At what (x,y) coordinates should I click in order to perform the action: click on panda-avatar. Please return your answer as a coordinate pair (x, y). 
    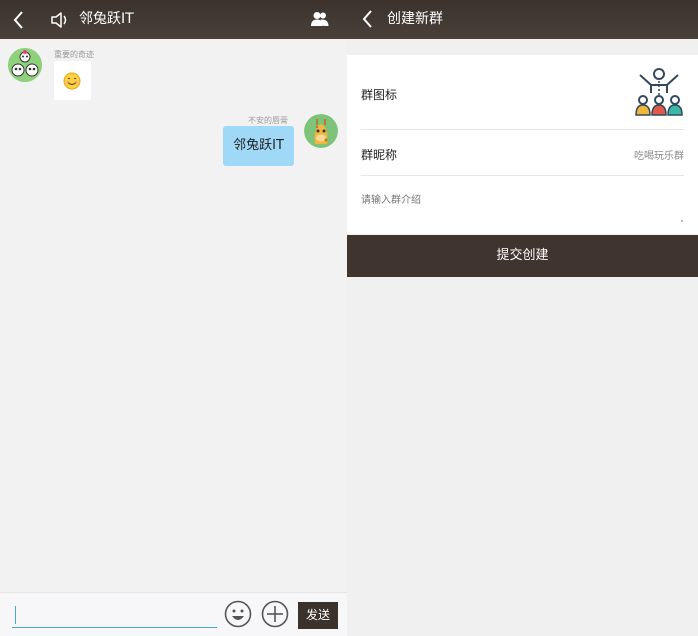
    Looking at the image, I should click on (25, 65).